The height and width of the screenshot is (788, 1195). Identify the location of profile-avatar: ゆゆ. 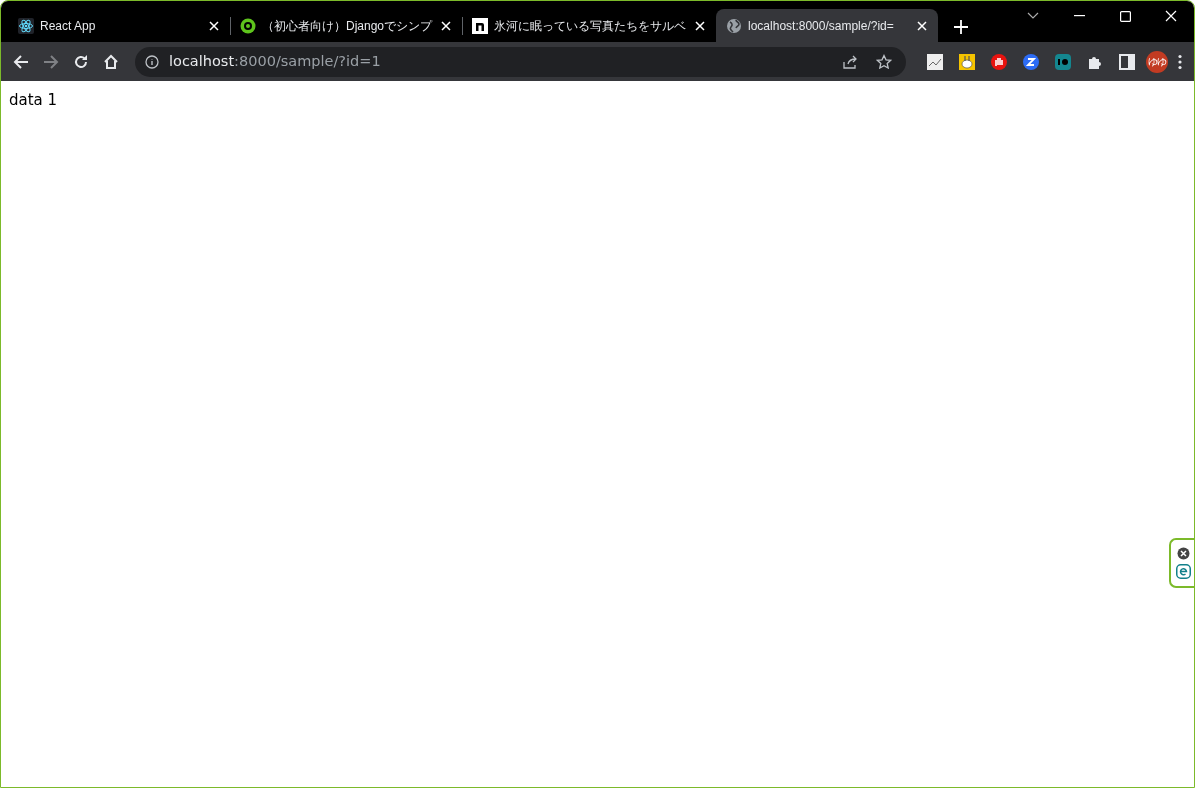
(1157, 61).